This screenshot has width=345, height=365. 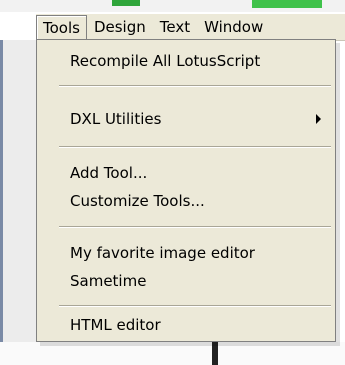 I want to click on menu-window: Window, so click(x=233, y=27).